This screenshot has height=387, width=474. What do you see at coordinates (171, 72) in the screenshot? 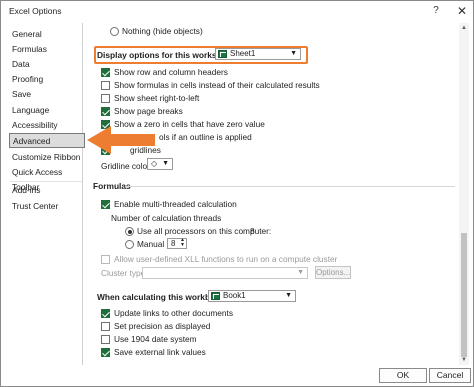
I see `show-headers-label: Show row and column headers` at bounding box center [171, 72].